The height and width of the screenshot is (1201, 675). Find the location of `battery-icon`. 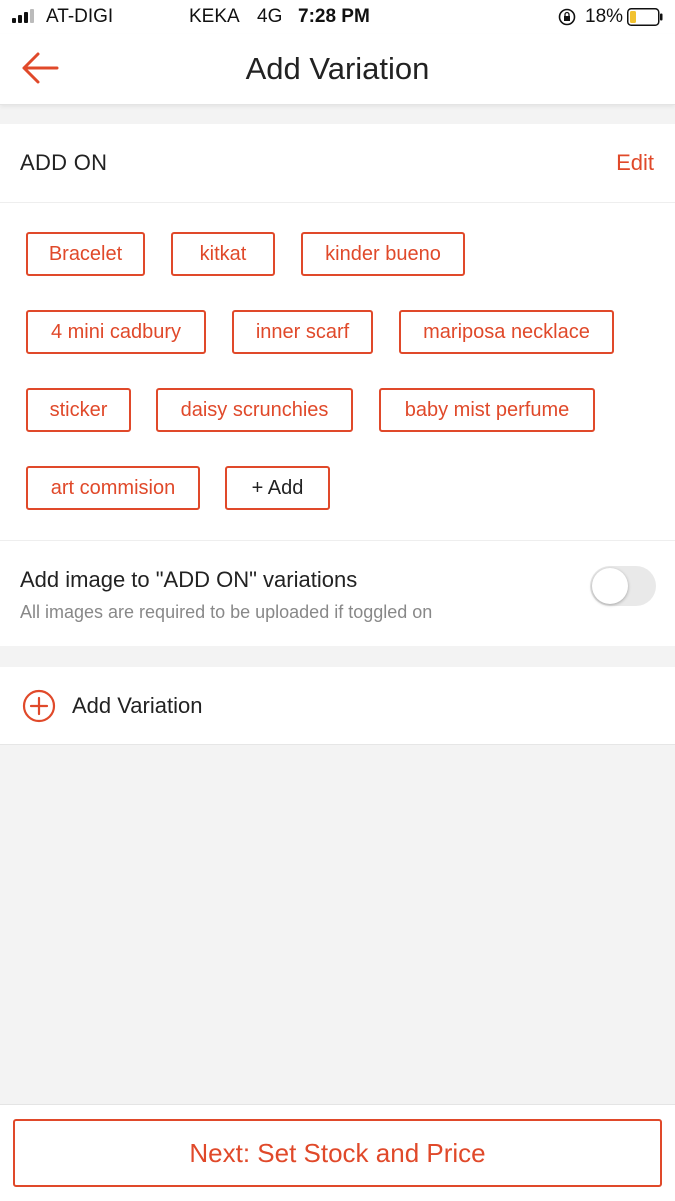

battery-icon is located at coordinates (645, 17).